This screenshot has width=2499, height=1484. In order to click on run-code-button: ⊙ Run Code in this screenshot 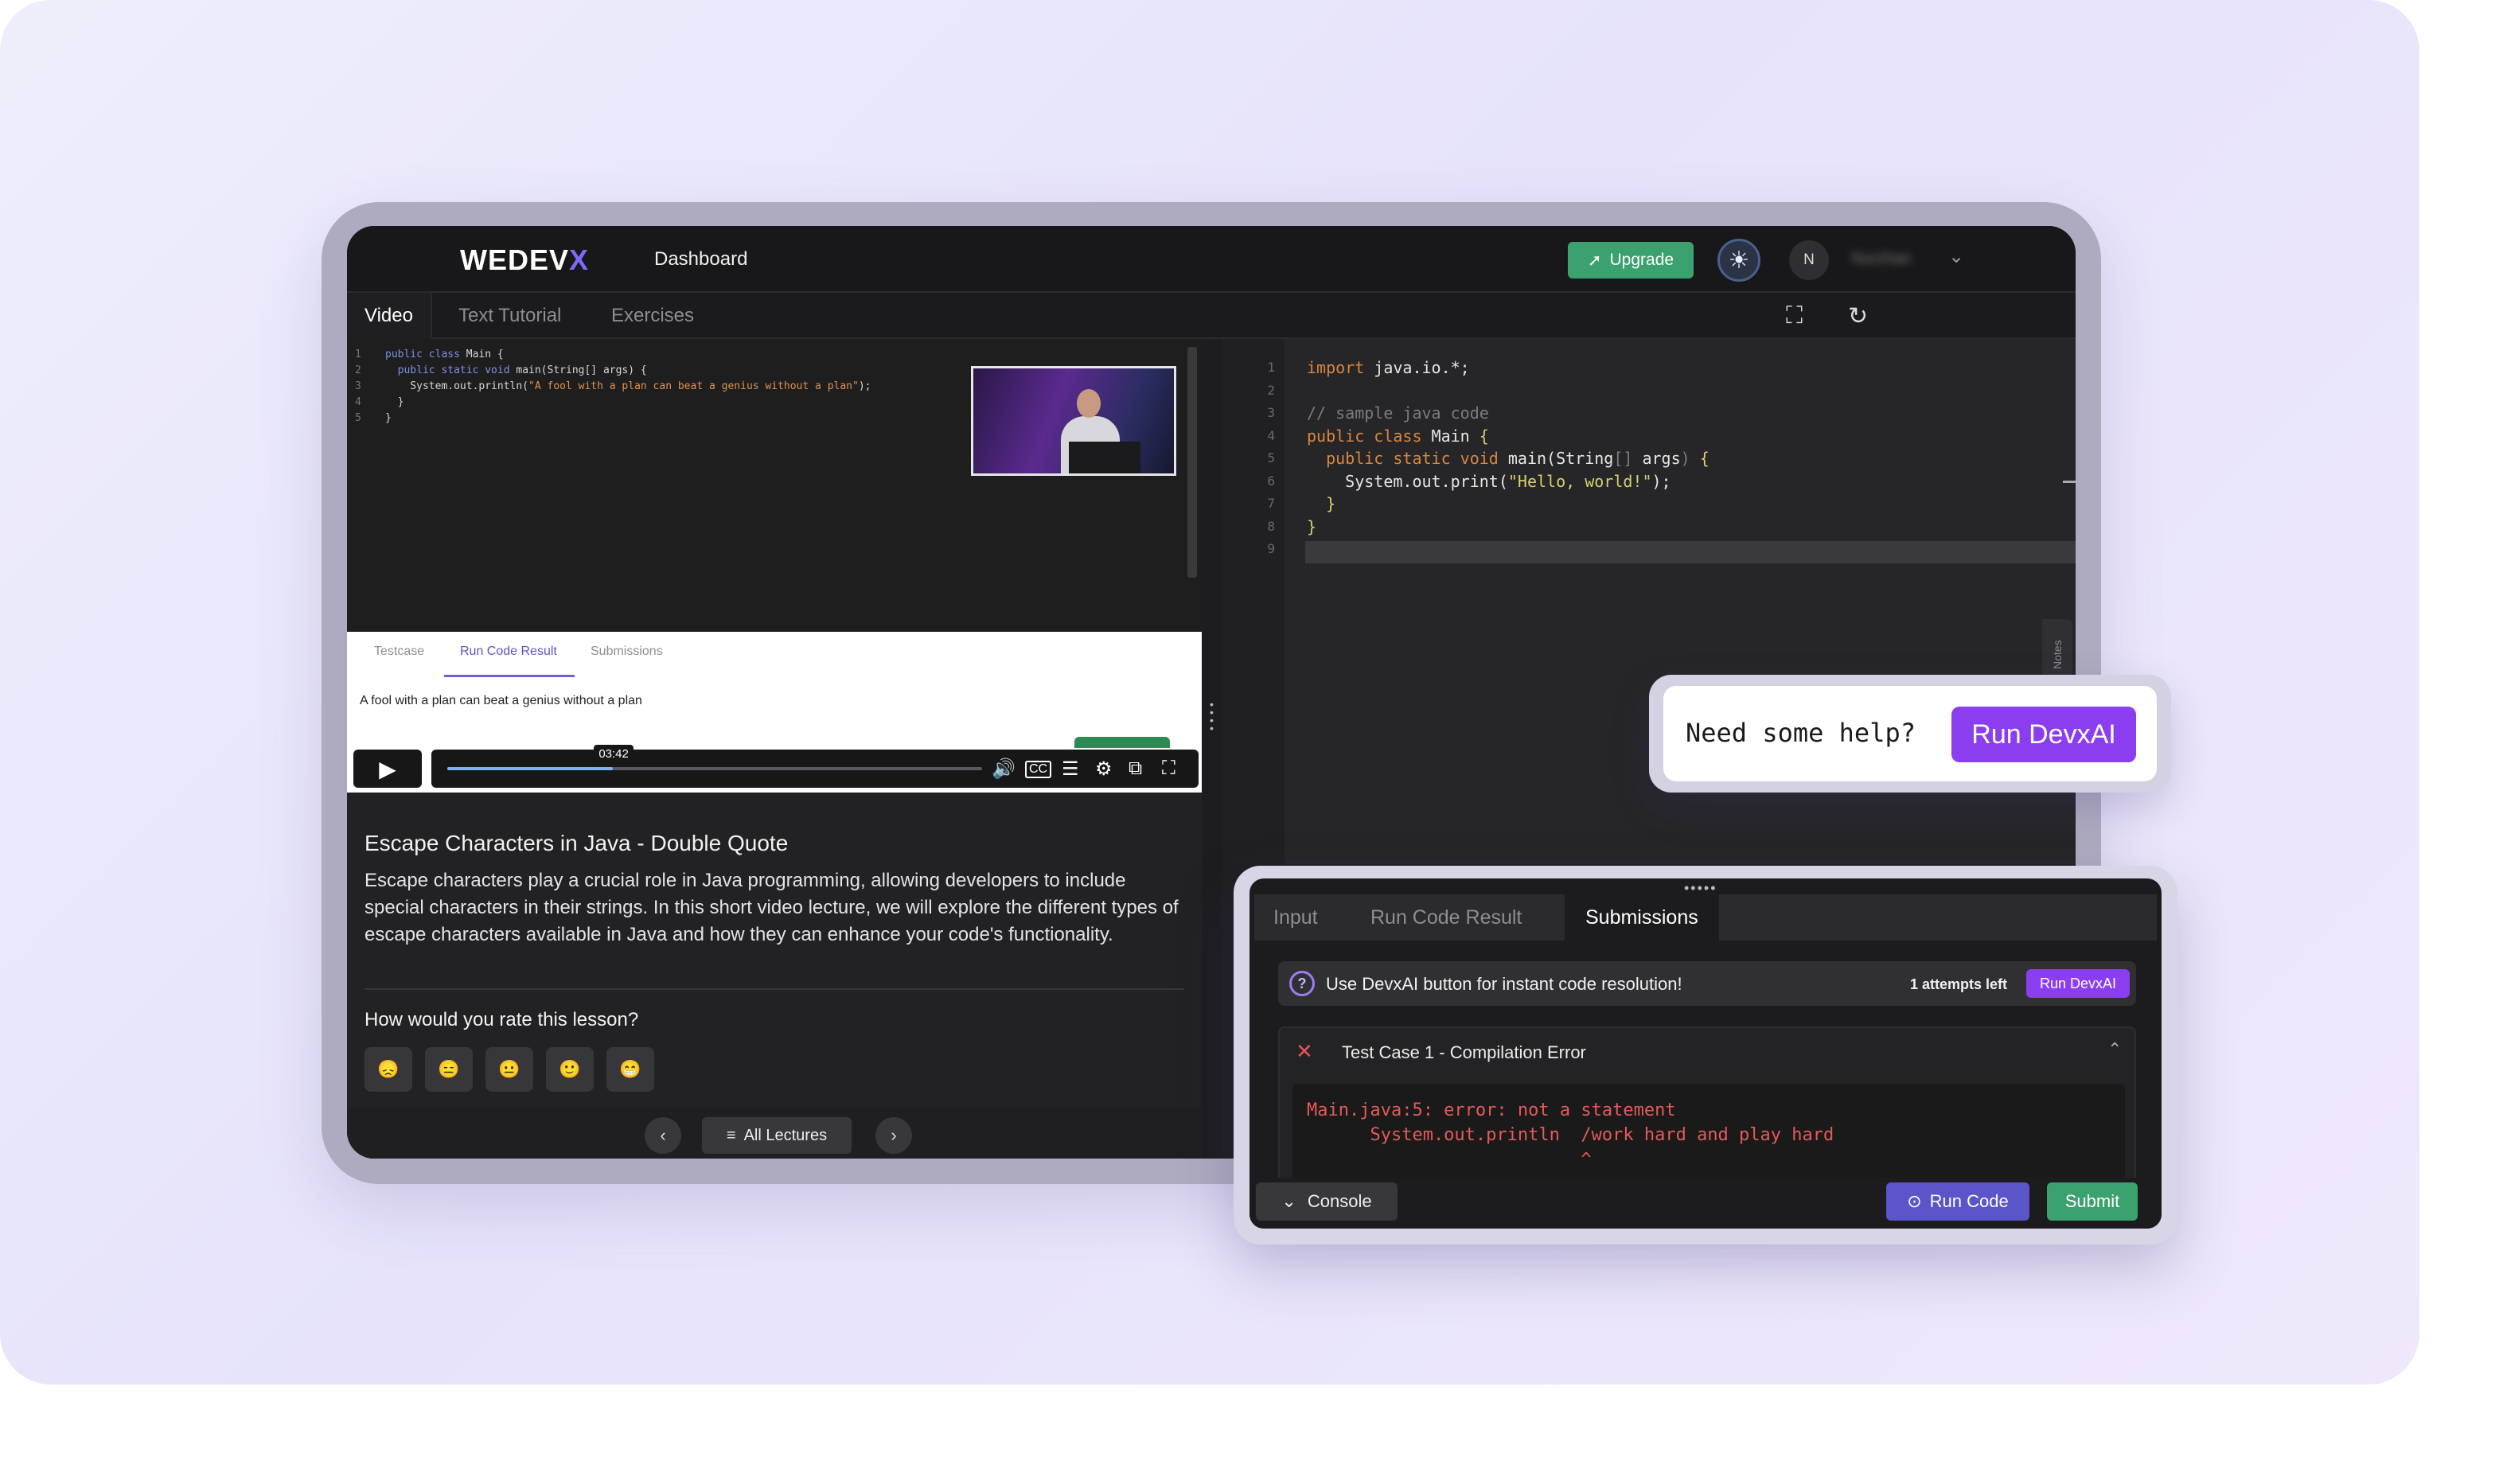, I will do `click(1957, 1201)`.